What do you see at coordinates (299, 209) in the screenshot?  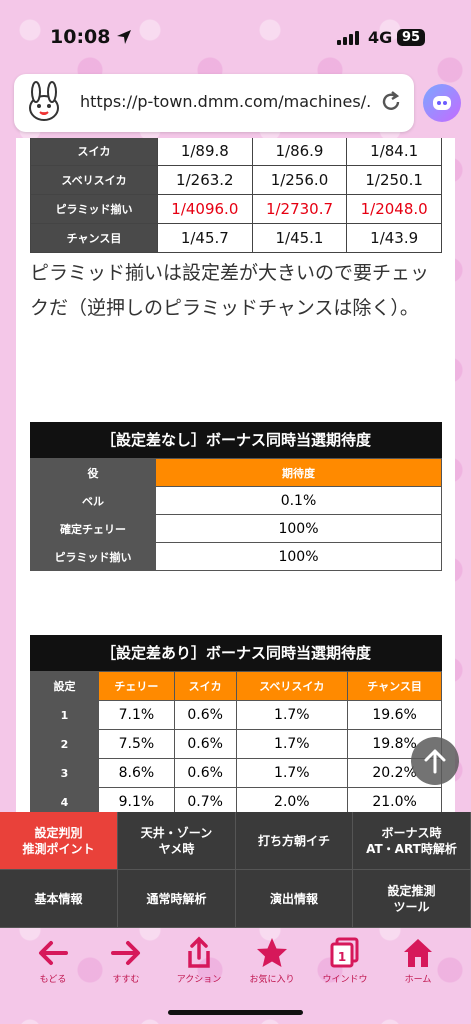 I see `table-cell: 1/2730.7` at bounding box center [299, 209].